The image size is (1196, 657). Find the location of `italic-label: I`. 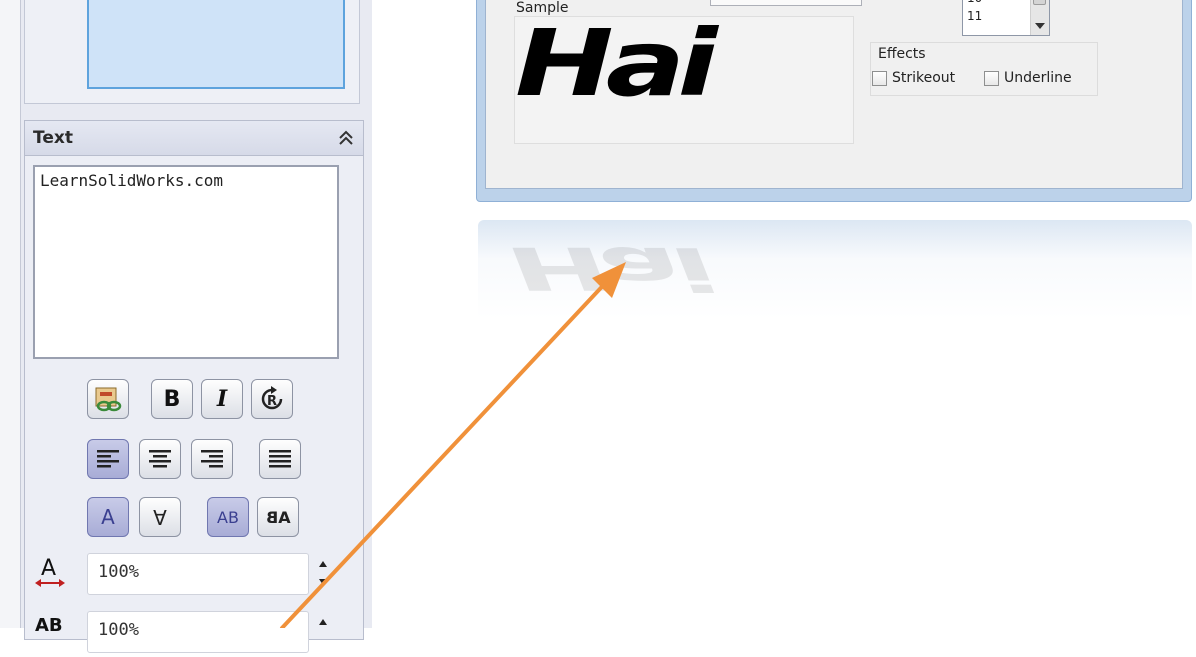

italic-label: I is located at coordinates (222, 399).